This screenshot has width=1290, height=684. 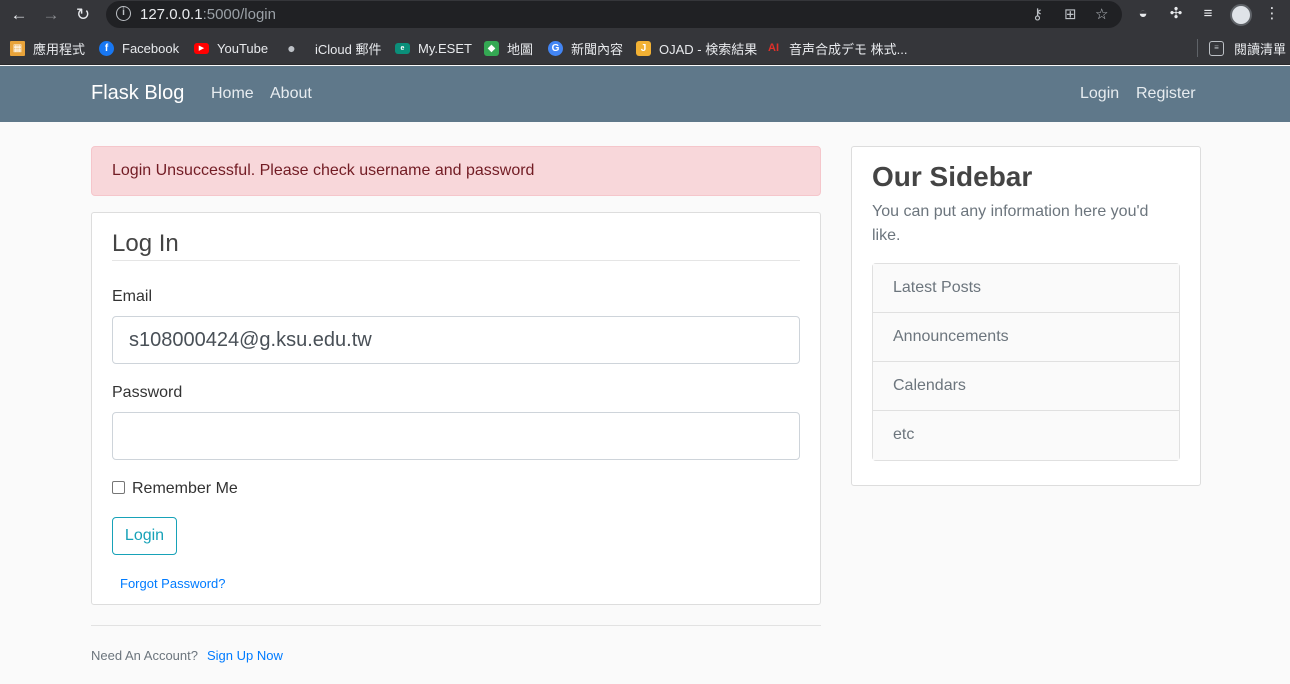 What do you see at coordinates (137, 93) in the screenshot?
I see `brand-link: Flask Blog` at bounding box center [137, 93].